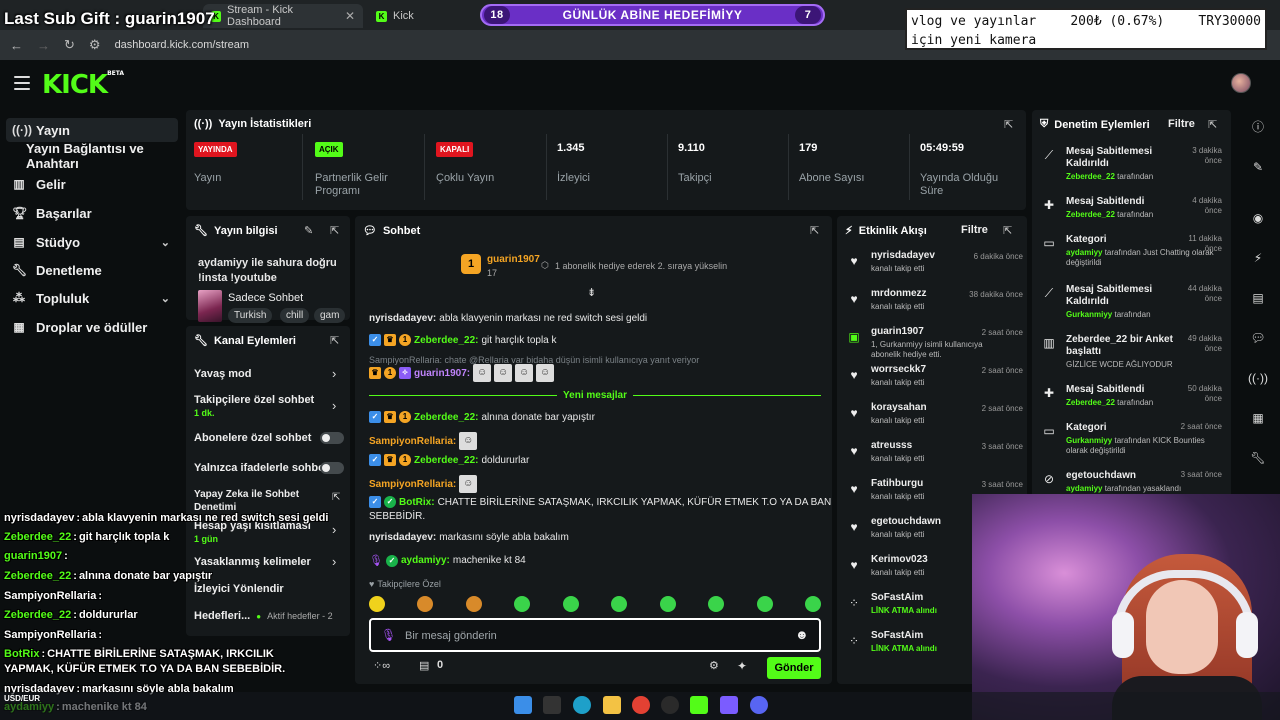  Describe the element at coordinates (104, 156) in the screenshot. I see `sidebar-item-stream-key: Yayın Bağlantısı ve Anahtarı` at that location.